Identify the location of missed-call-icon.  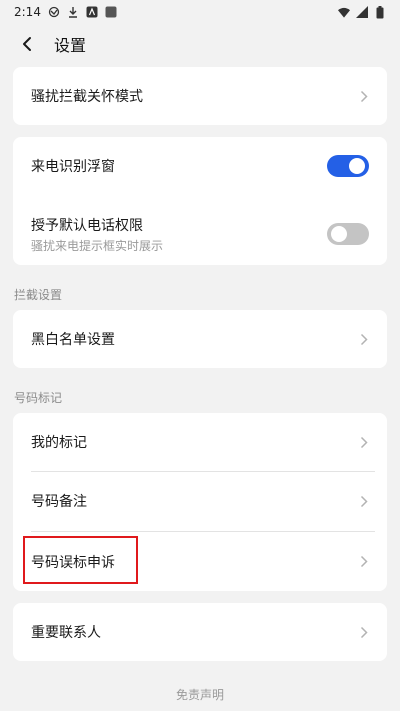
(54, 12).